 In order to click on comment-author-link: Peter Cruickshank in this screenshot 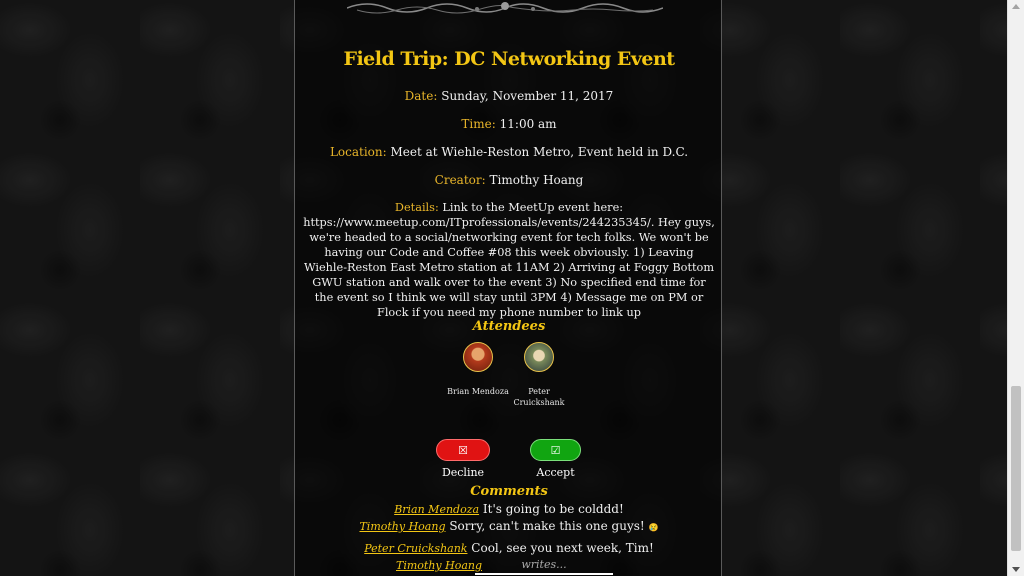, I will do `click(415, 548)`.